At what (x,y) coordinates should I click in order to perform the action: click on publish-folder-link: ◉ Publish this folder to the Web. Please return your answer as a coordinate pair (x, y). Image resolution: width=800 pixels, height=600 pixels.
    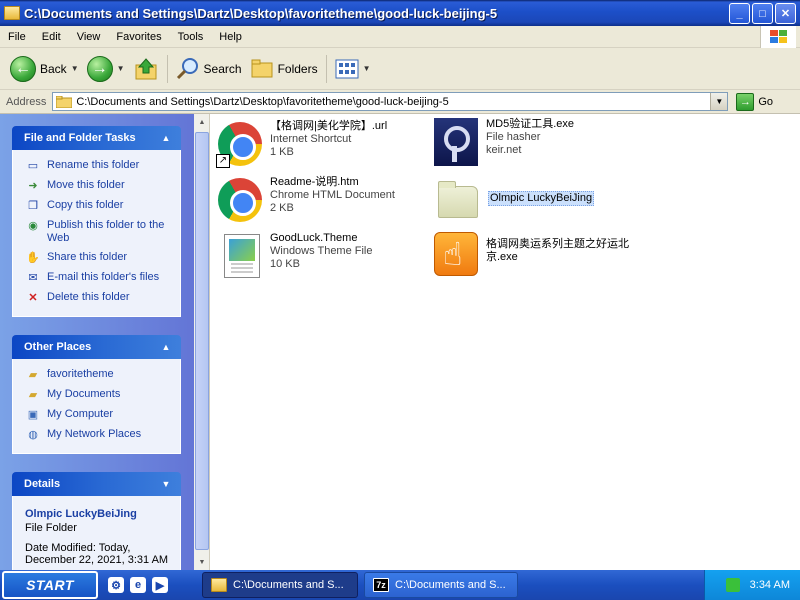
    Looking at the image, I should click on (97, 232).